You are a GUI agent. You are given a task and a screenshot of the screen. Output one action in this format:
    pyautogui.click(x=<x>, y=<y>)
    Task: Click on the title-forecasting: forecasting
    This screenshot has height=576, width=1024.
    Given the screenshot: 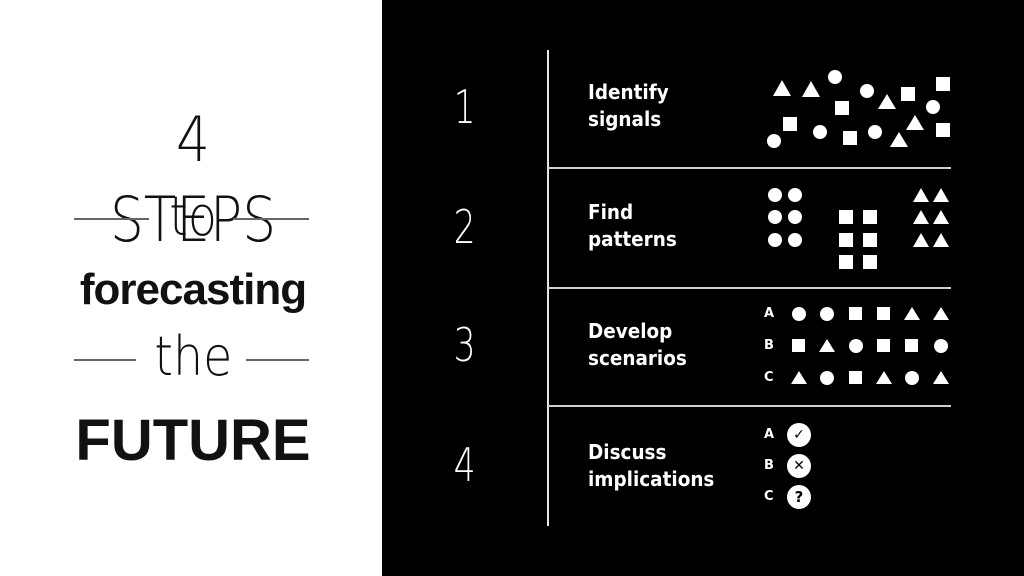 What is the action you would take?
    pyautogui.click(x=193, y=289)
    